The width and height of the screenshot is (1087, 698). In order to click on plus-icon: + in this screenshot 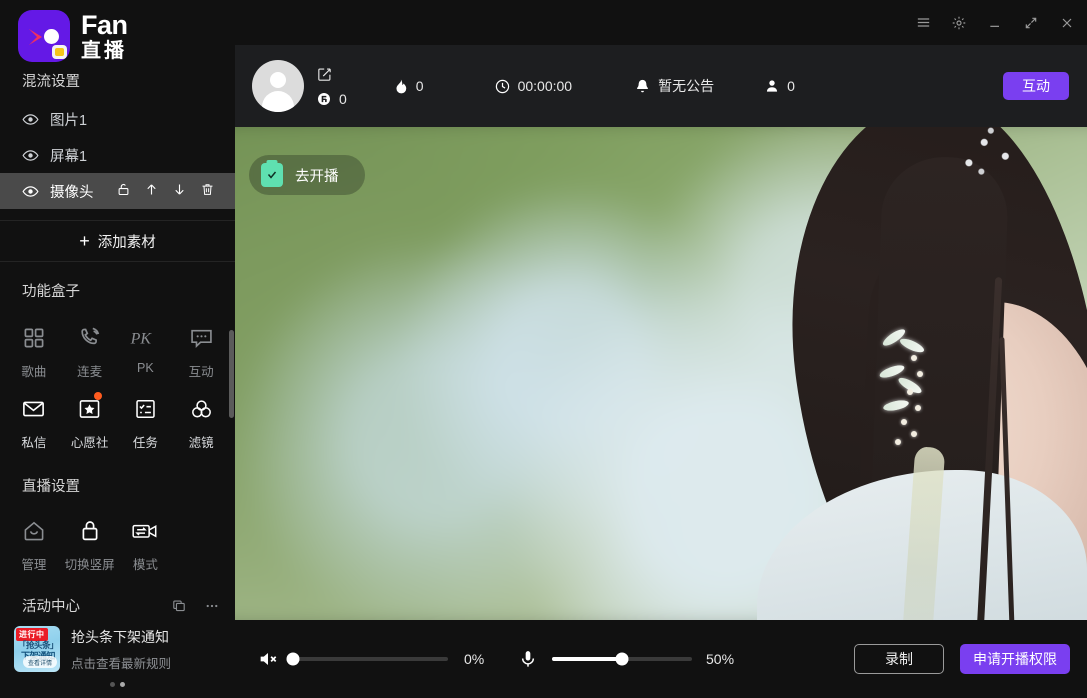, I will do `click(84, 241)`.